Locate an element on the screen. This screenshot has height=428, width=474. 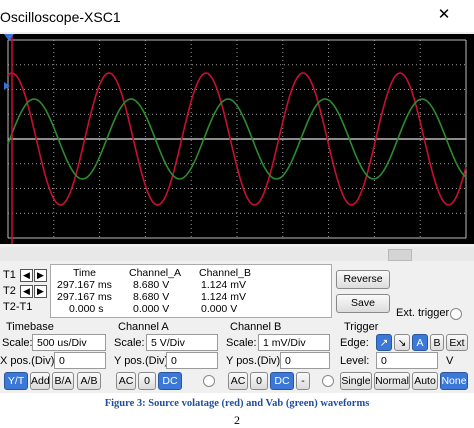
window-title: Oscilloscope-XSC1 is located at coordinates (60, 17).